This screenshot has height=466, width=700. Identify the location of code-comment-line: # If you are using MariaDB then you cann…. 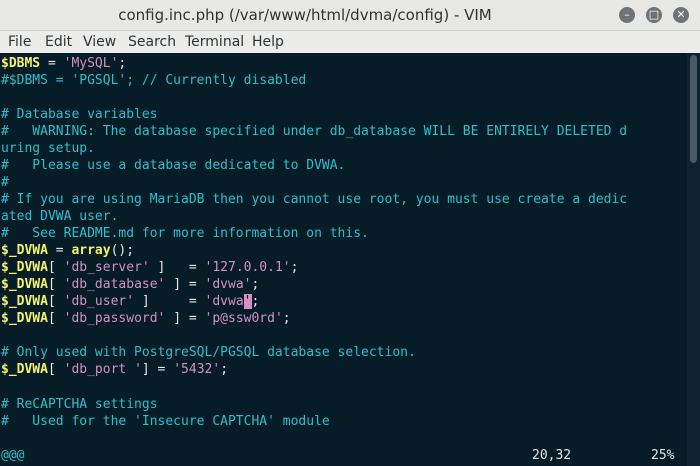
(314, 199).